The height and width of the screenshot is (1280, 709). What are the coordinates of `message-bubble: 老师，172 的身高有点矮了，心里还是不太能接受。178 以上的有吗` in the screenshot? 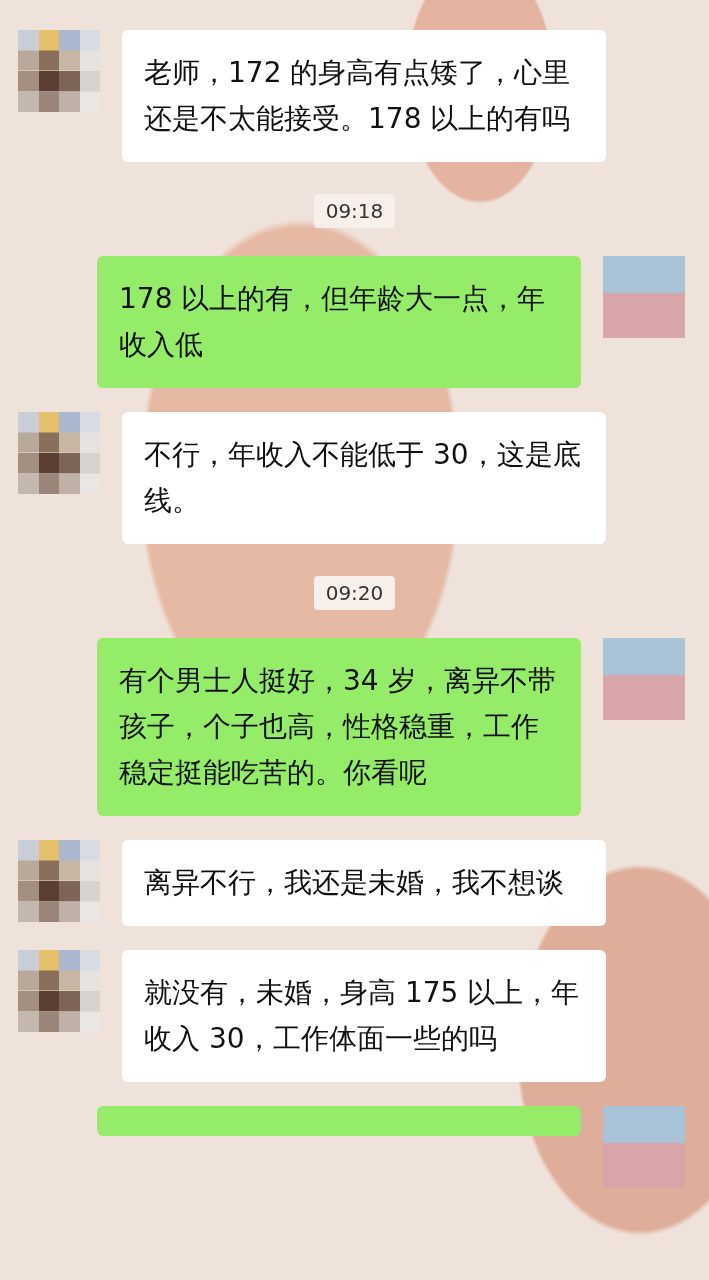 It's located at (364, 96).